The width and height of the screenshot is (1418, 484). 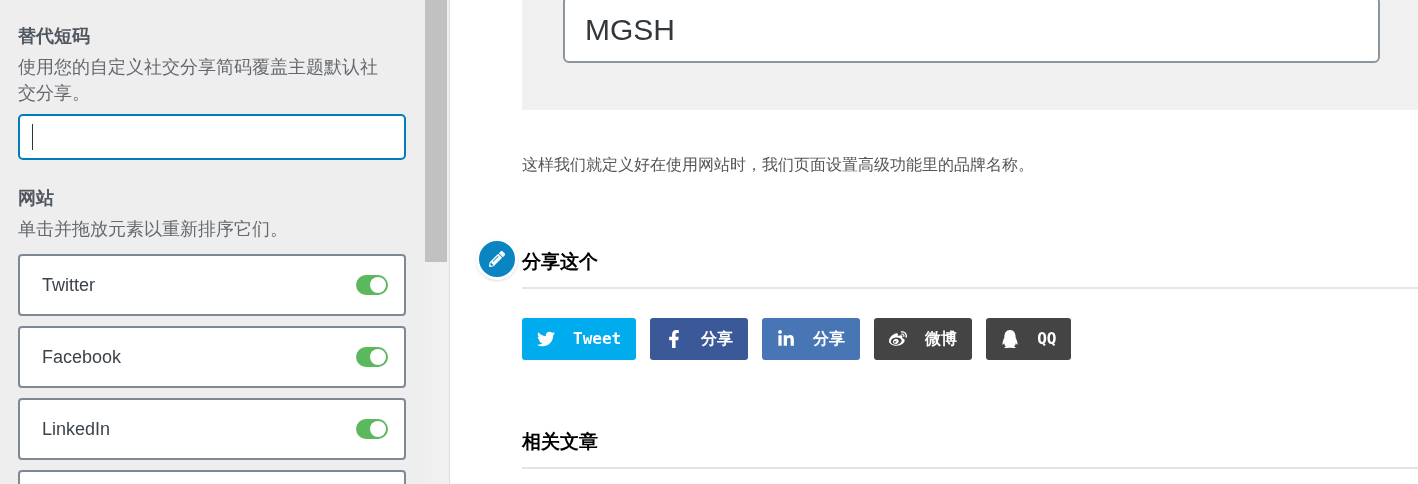 What do you see at coordinates (76, 429) in the screenshot?
I see `site-label: LinkedIn` at bounding box center [76, 429].